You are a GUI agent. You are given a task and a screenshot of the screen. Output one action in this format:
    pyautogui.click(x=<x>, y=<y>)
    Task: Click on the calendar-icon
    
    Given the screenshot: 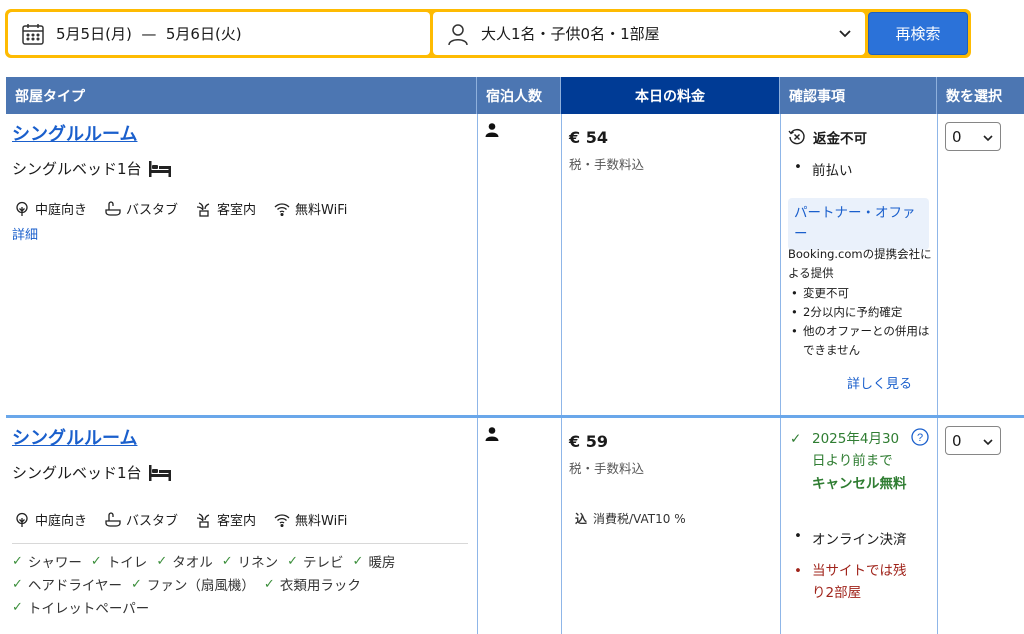 What is the action you would take?
    pyautogui.click(x=33, y=34)
    